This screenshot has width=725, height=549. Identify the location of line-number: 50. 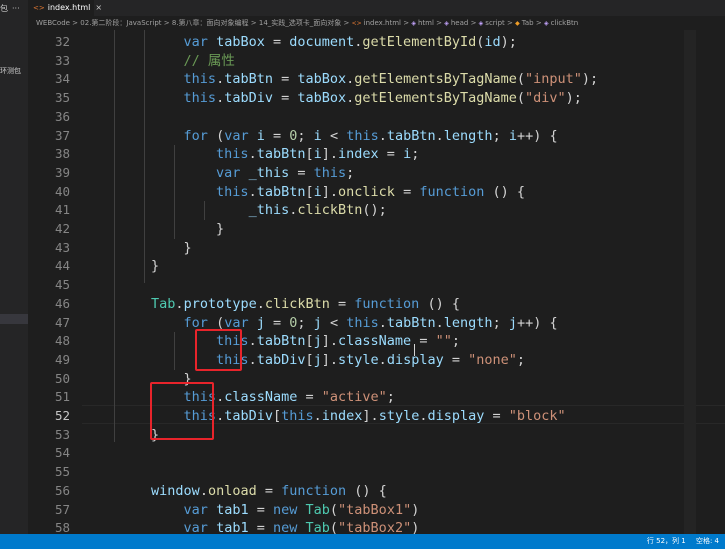
(62, 378).